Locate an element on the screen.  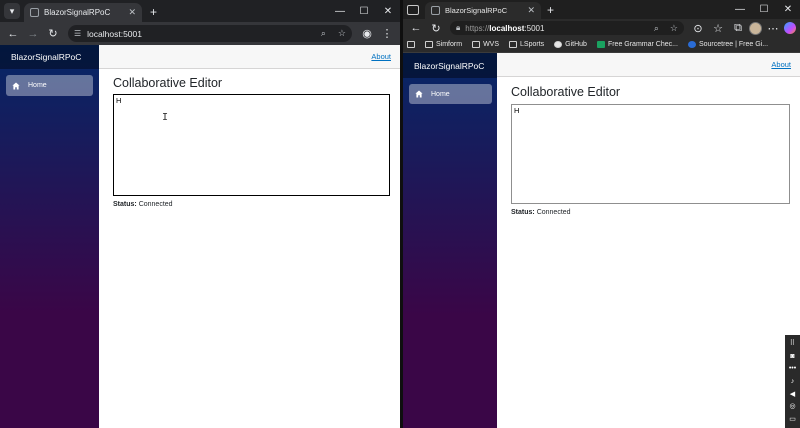
microphone-icon: ♪ is located at coordinates (793, 381).